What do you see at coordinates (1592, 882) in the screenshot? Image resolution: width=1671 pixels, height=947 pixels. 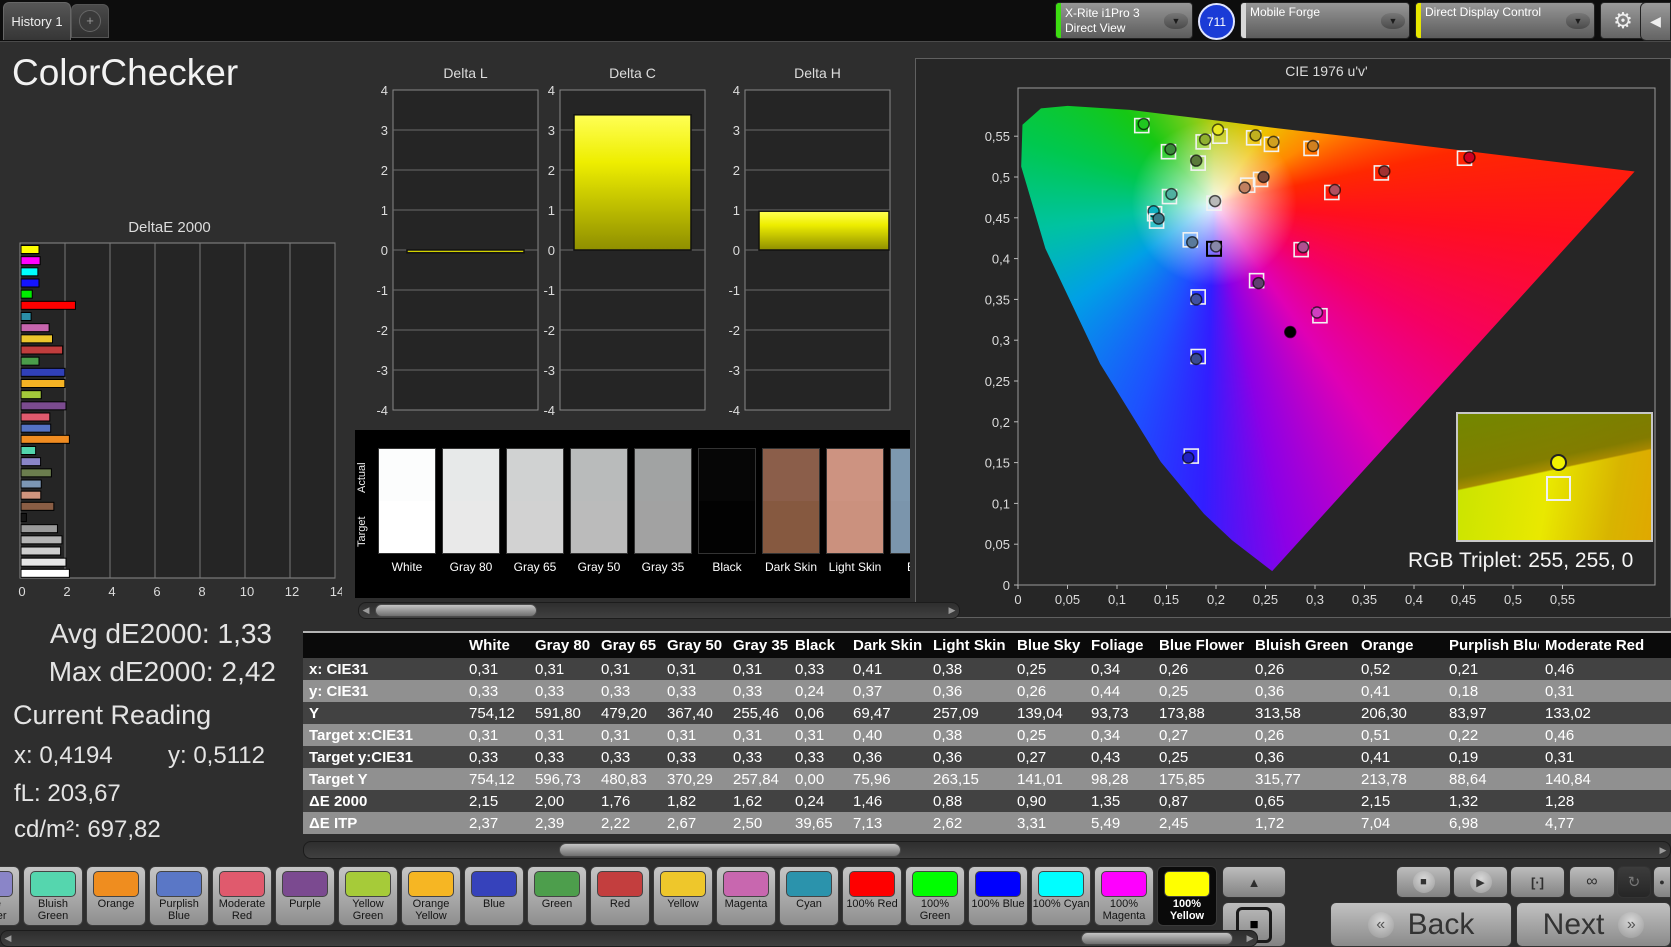 I see `continuous-read-button: ∞` at bounding box center [1592, 882].